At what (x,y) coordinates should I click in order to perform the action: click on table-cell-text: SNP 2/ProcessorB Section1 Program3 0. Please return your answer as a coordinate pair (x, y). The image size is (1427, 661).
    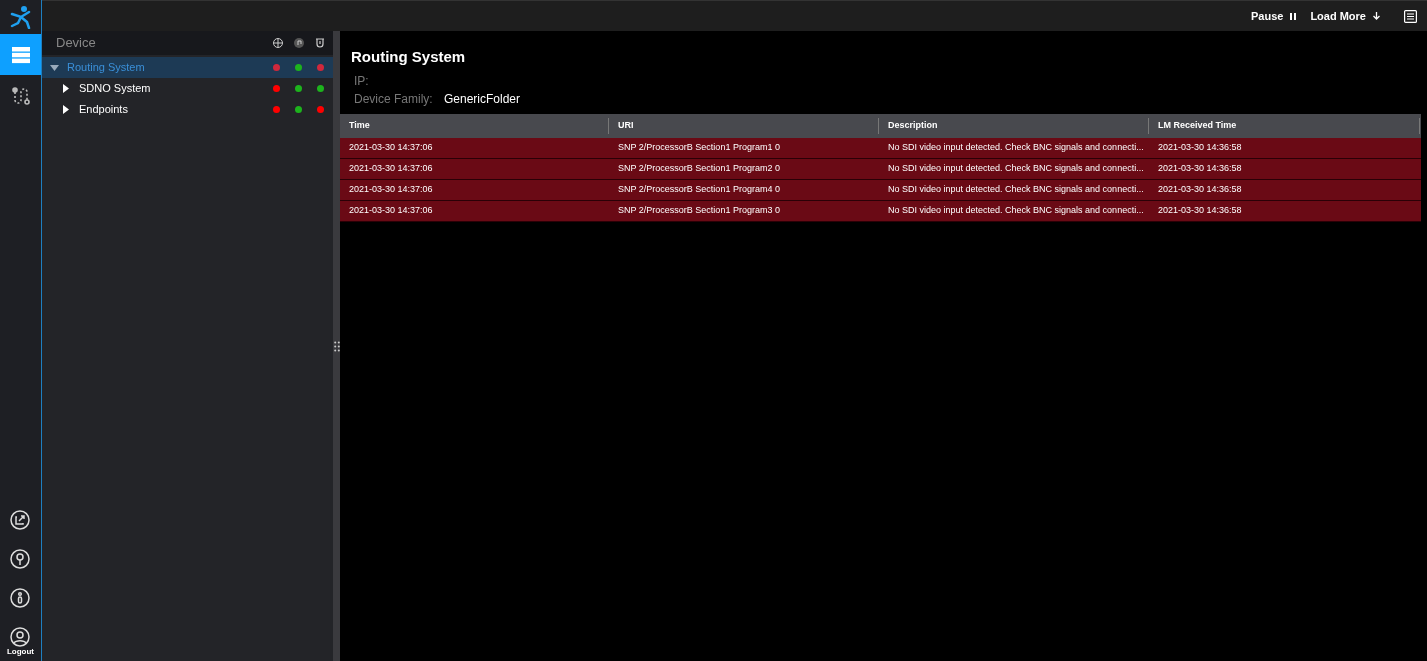
    Looking at the image, I should click on (699, 210).